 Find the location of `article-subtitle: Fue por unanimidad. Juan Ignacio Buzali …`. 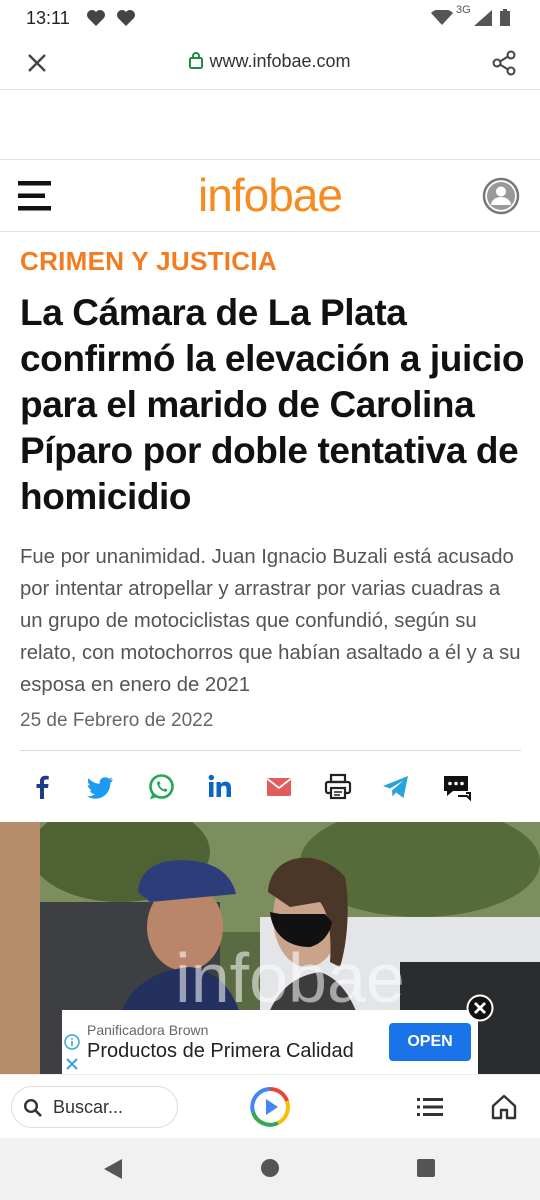

article-subtitle: Fue por unanimidad. Juan Ignacio Buzali … is located at coordinates (270, 621).